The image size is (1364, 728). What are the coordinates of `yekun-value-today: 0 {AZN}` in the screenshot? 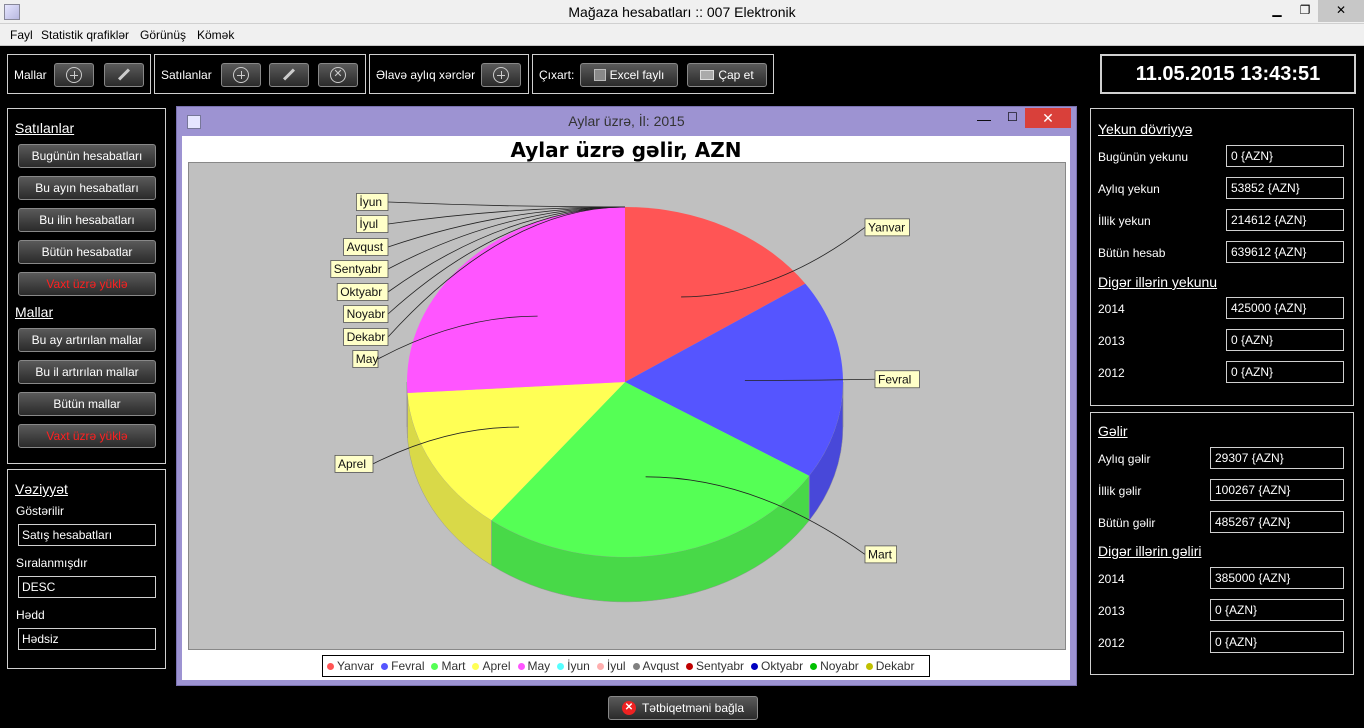 It's located at (1285, 156).